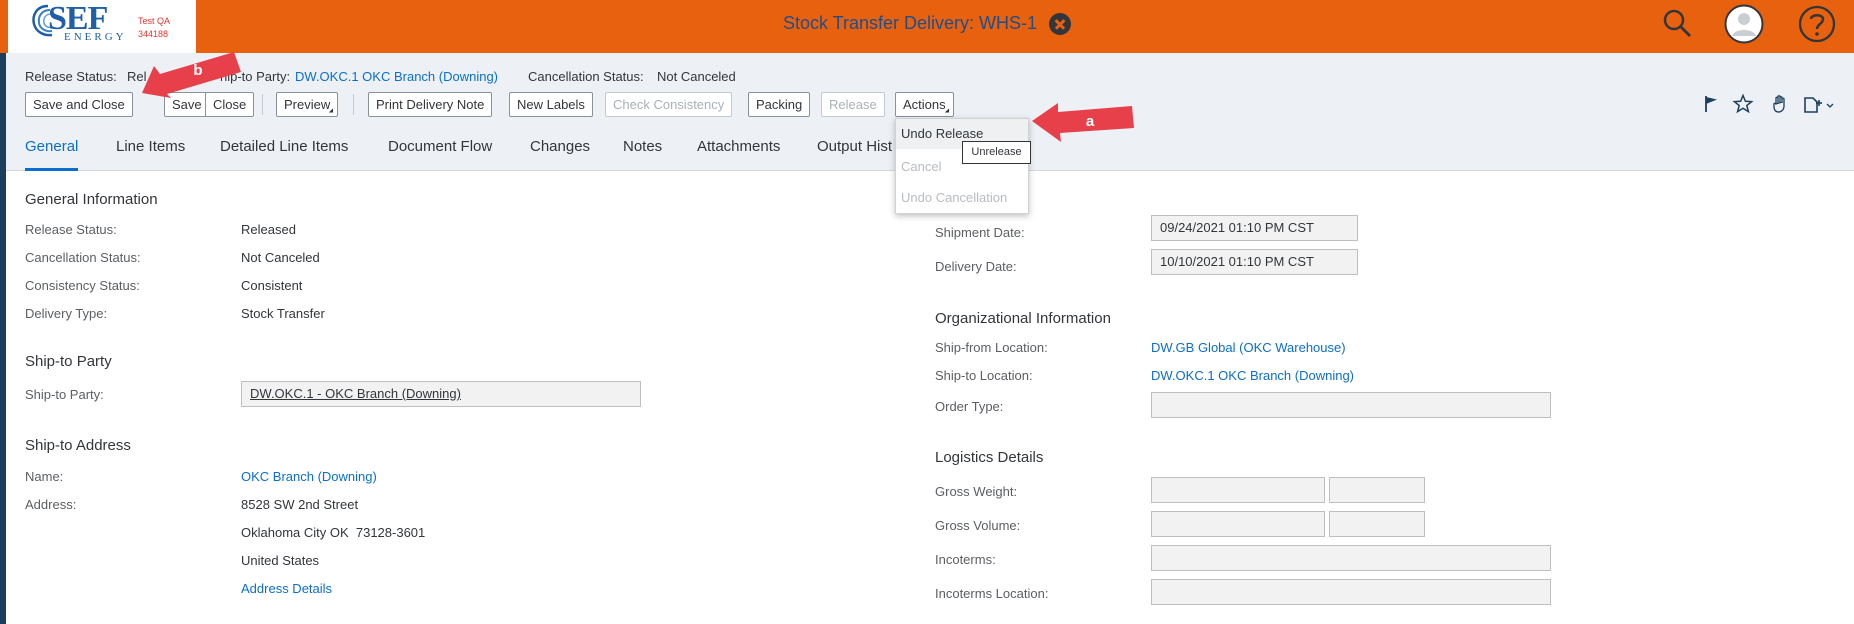 The image size is (1854, 624). I want to click on release-status-value: Released, so click(268, 229).